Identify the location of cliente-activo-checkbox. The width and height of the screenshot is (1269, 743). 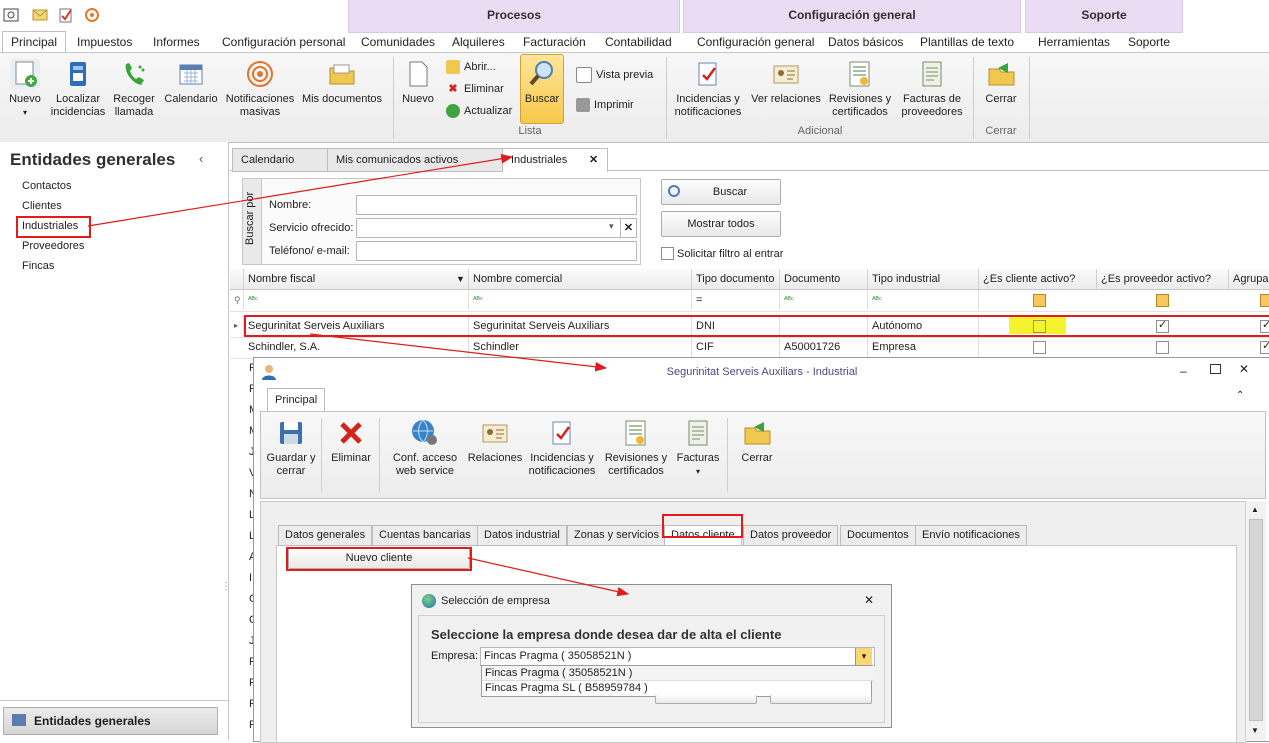
(1039, 347).